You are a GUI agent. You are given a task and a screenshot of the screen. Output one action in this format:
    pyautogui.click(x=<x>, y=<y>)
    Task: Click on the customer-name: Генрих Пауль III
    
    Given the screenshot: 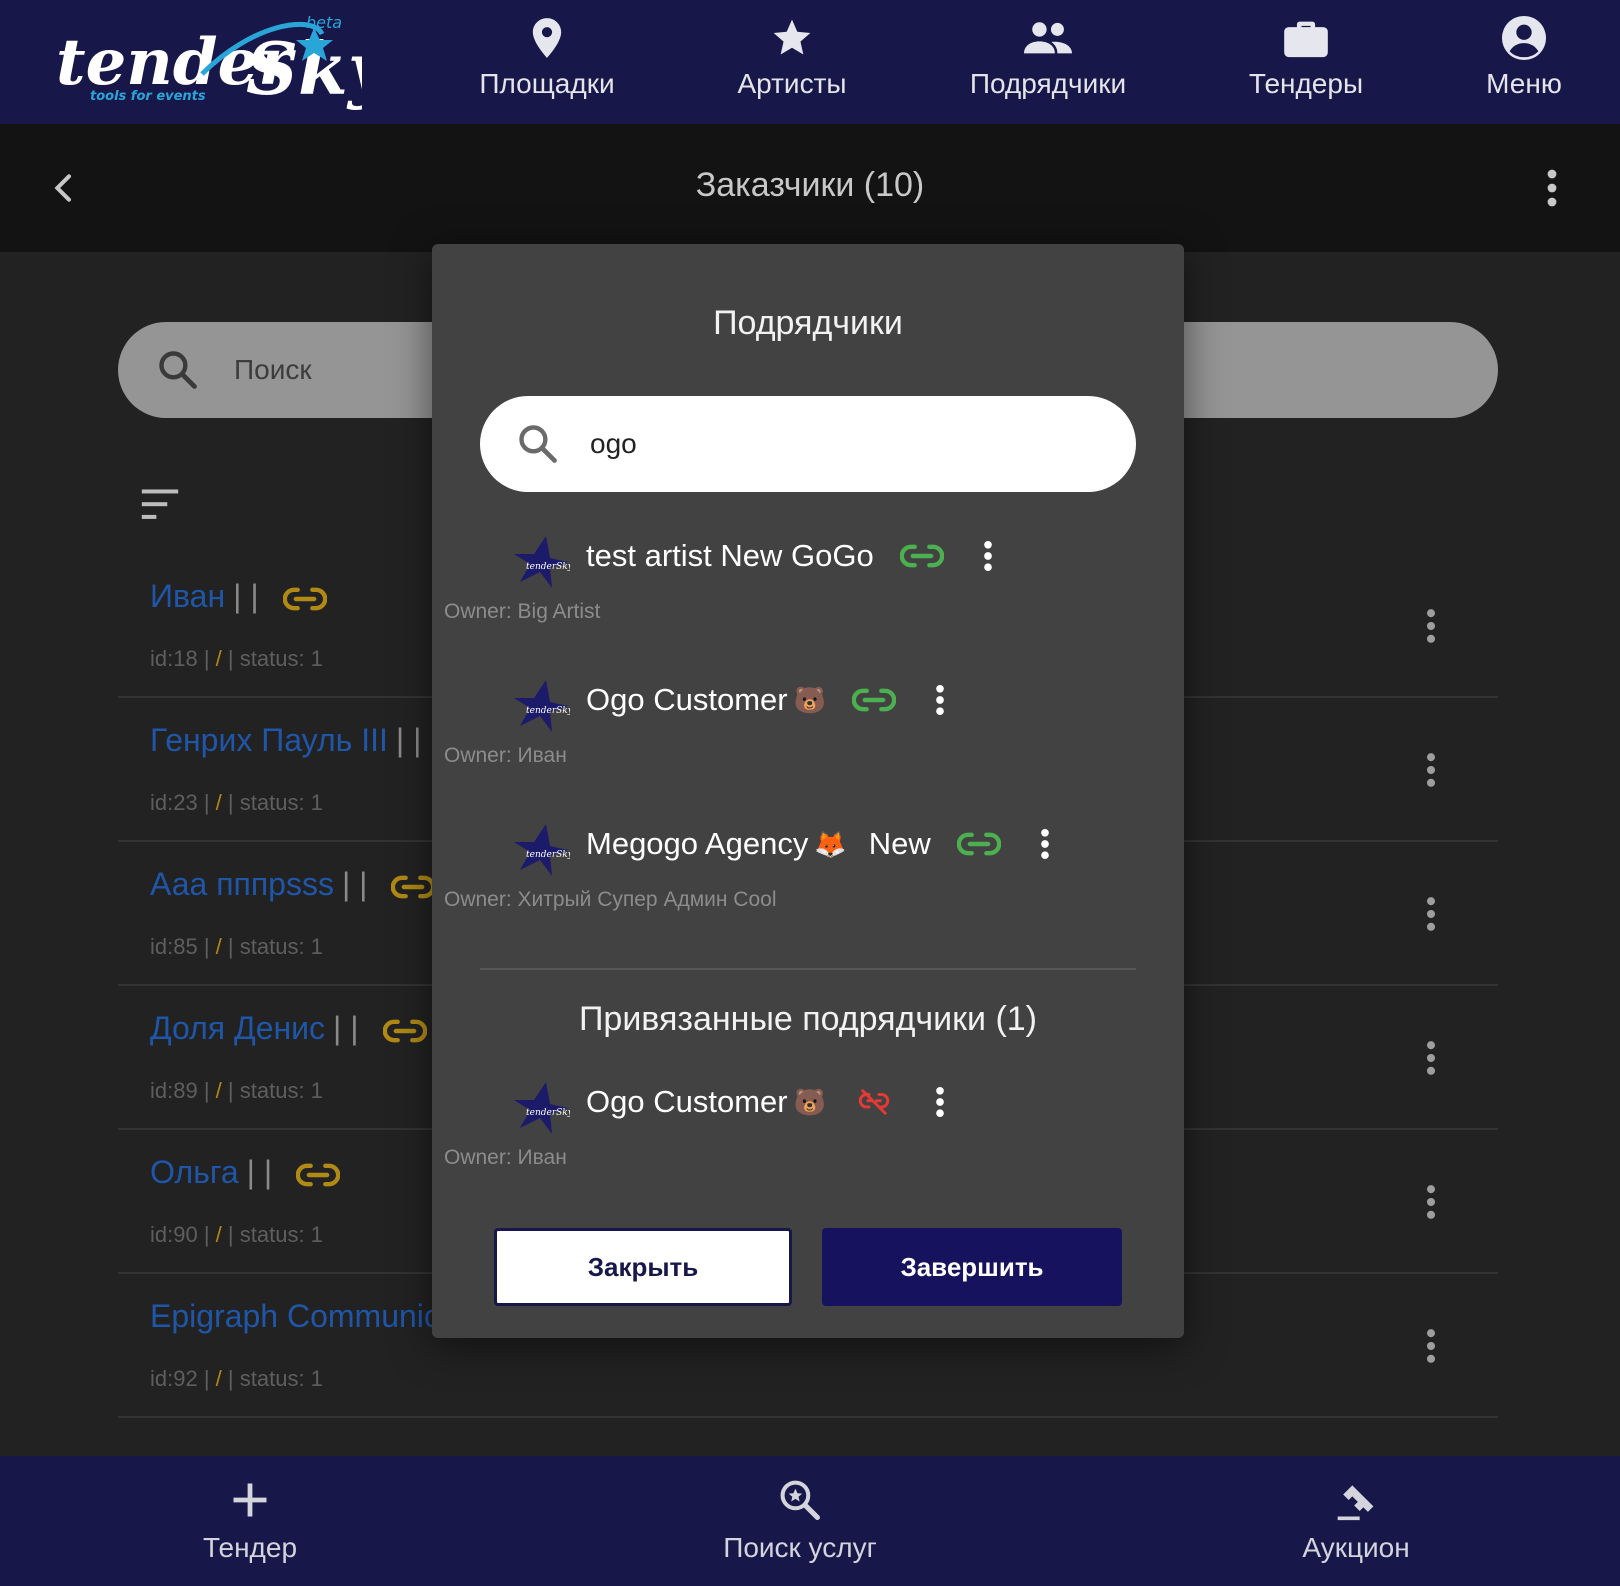 What is the action you would take?
    pyautogui.click(x=269, y=740)
    